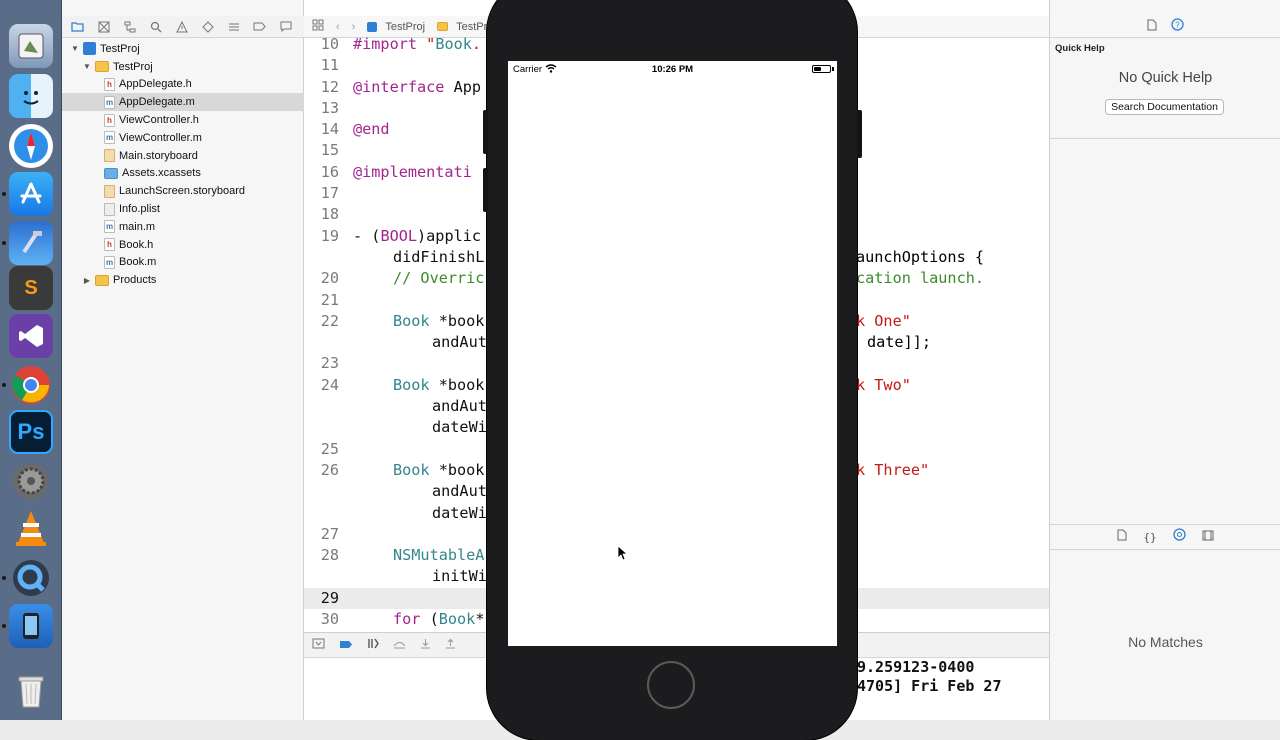 The height and width of the screenshot is (740, 1280). What do you see at coordinates (31, 288) in the screenshot?
I see `sublime-text-app-icon: S` at bounding box center [31, 288].